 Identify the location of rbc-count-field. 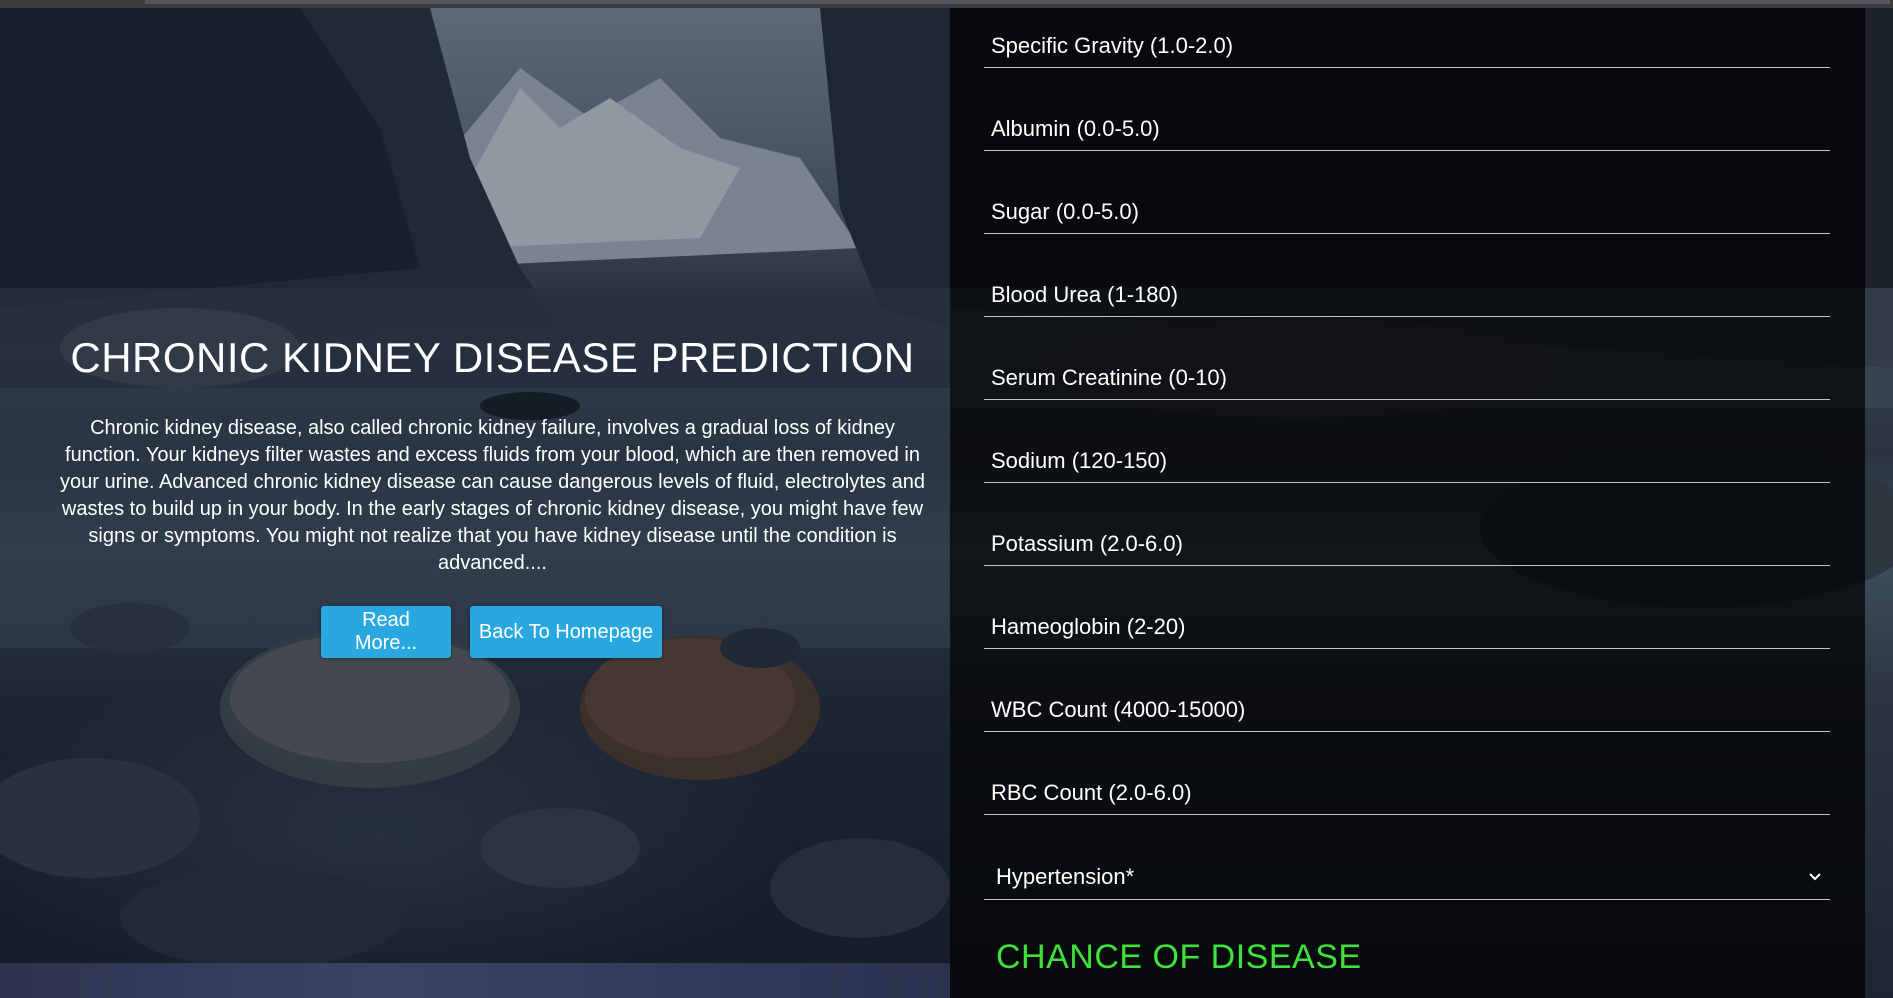
(1407, 793).